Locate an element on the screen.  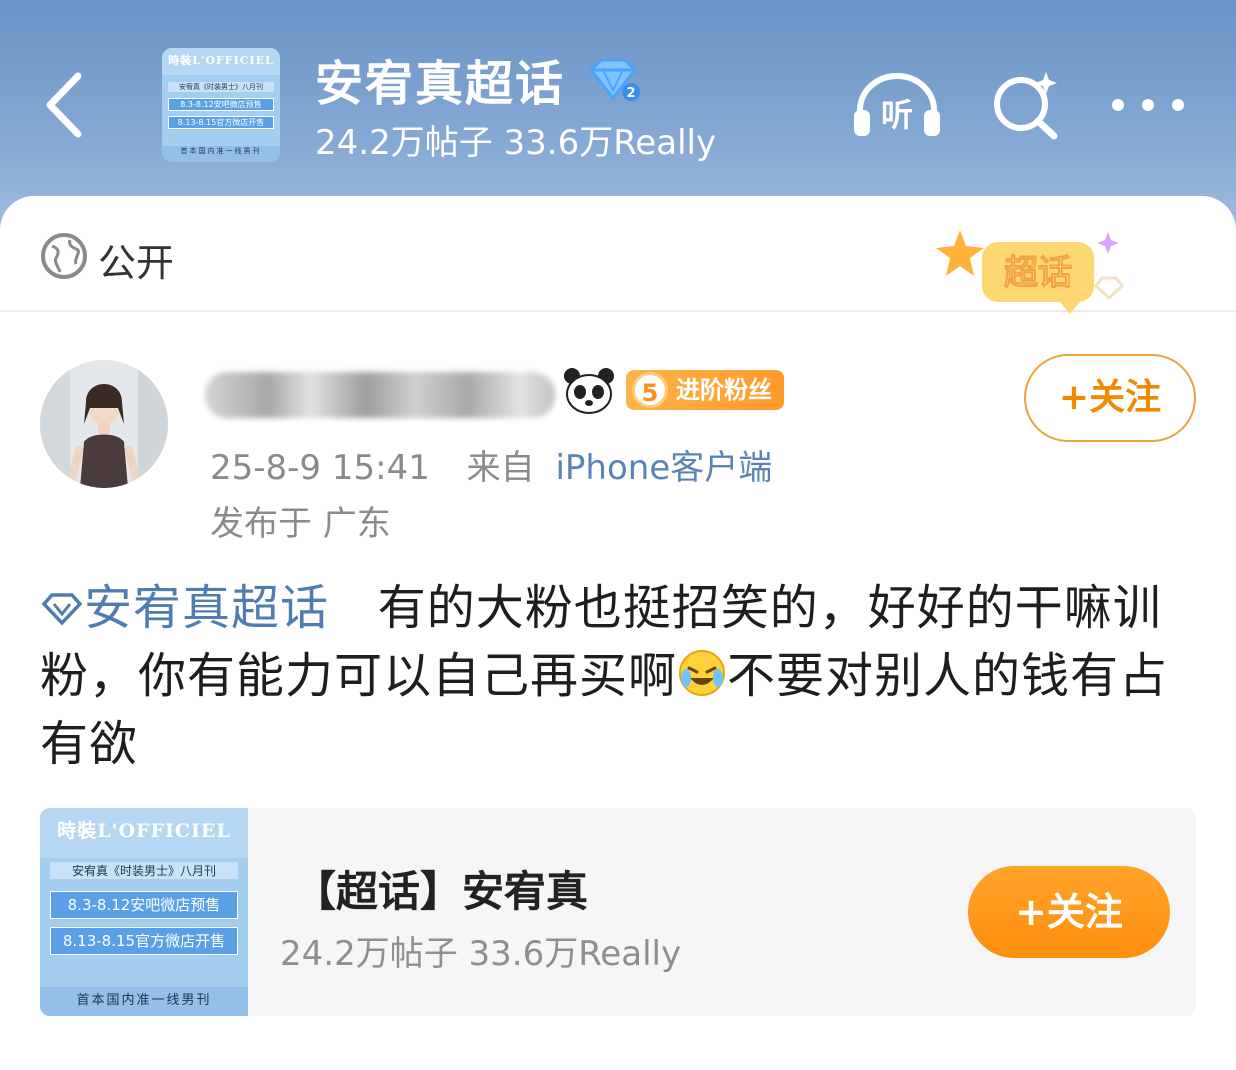
fan-level-number: 5 is located at coordinates (650, 390).